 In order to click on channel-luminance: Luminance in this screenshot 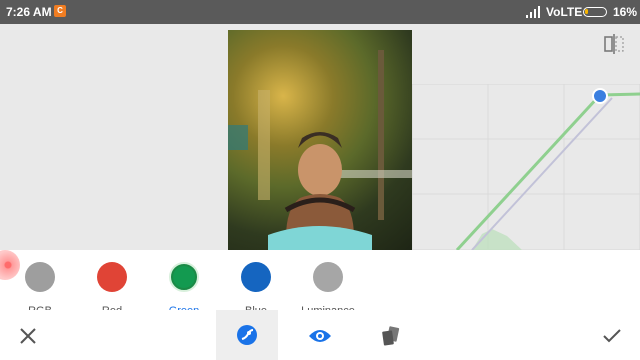, I will do `click(328, 289)`.